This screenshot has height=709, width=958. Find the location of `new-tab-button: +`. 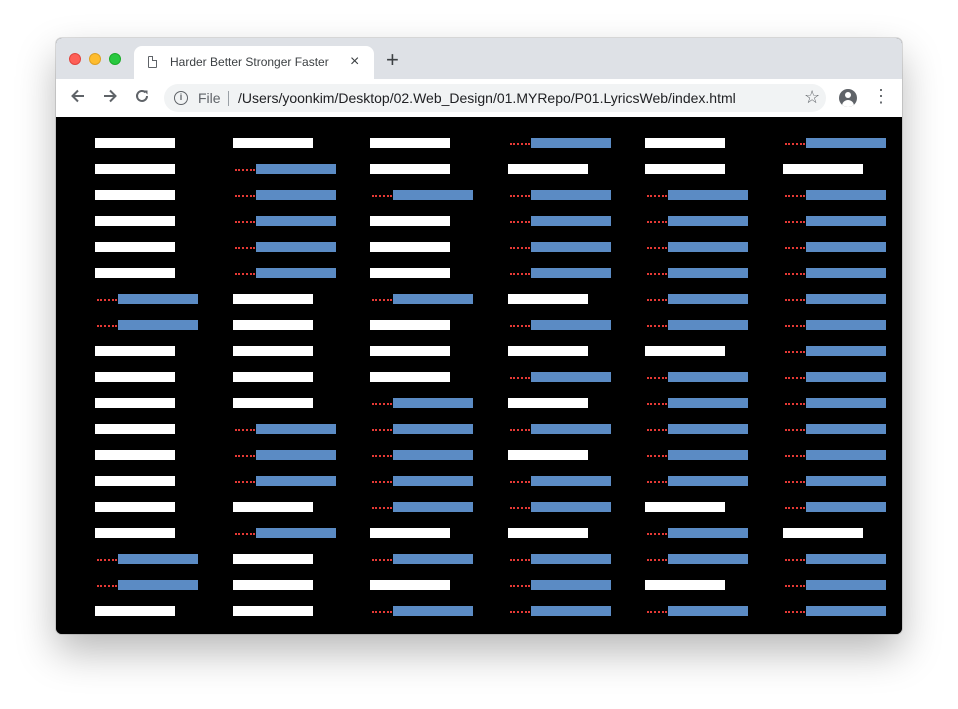

new-tab-button: + is located at coordinates (392, 60).